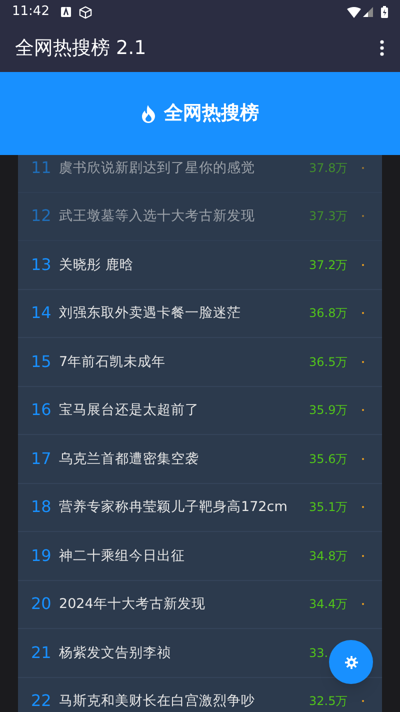 This screenshot has width=400, height=712. I want to click on topic-title: 乌克兰首都遭密集空袭, so click(129, 459).